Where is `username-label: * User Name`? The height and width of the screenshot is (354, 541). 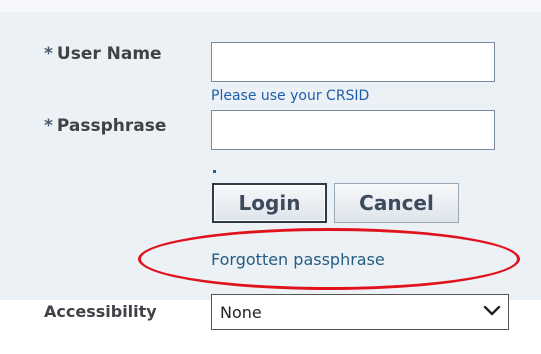 username-label: * User Name is located at coordinates (103, 54).